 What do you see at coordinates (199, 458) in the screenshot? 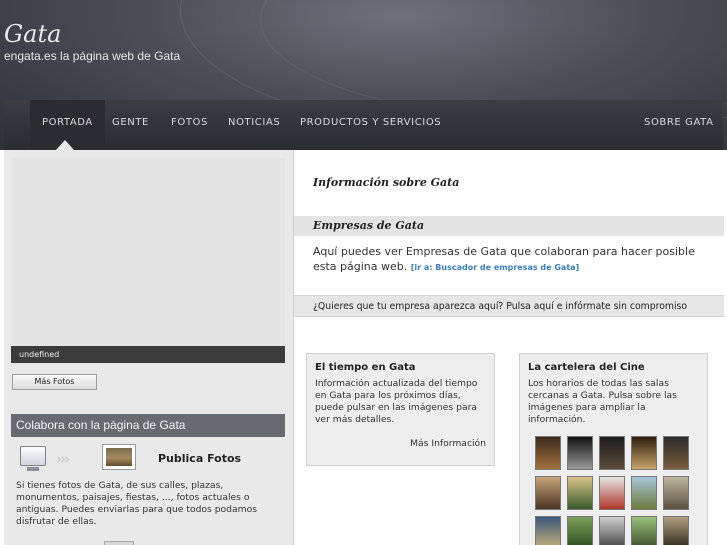
I see `publica-fotos-title: Publica Fotos` at bounding box center [199, 458].